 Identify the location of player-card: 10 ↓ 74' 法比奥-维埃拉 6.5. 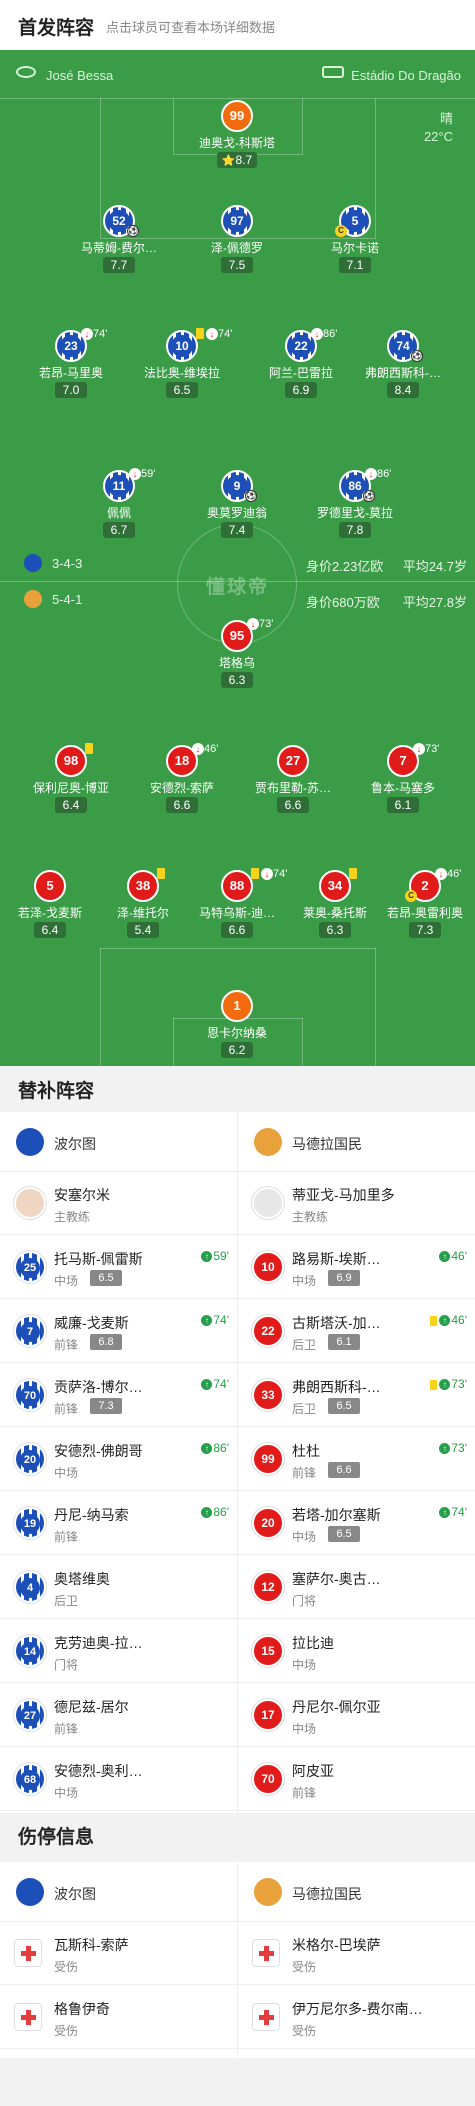
(182, 369).